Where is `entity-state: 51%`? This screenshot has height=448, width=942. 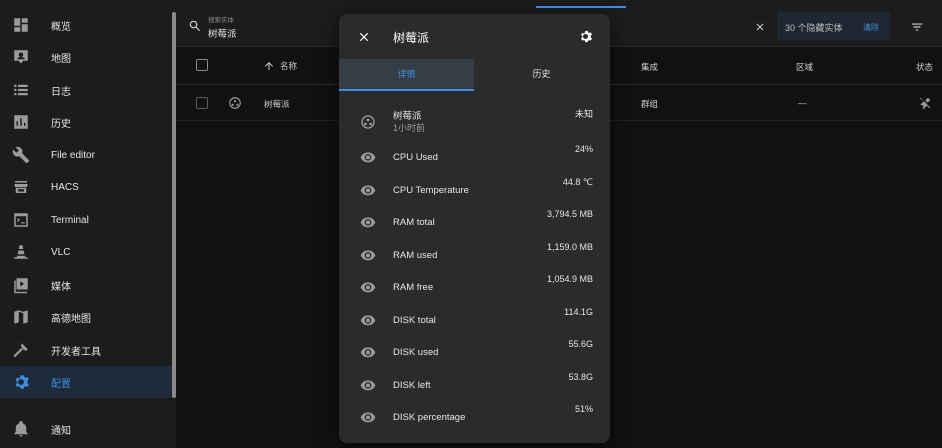
entity-state: 51% is located at coordinates (583, 409).